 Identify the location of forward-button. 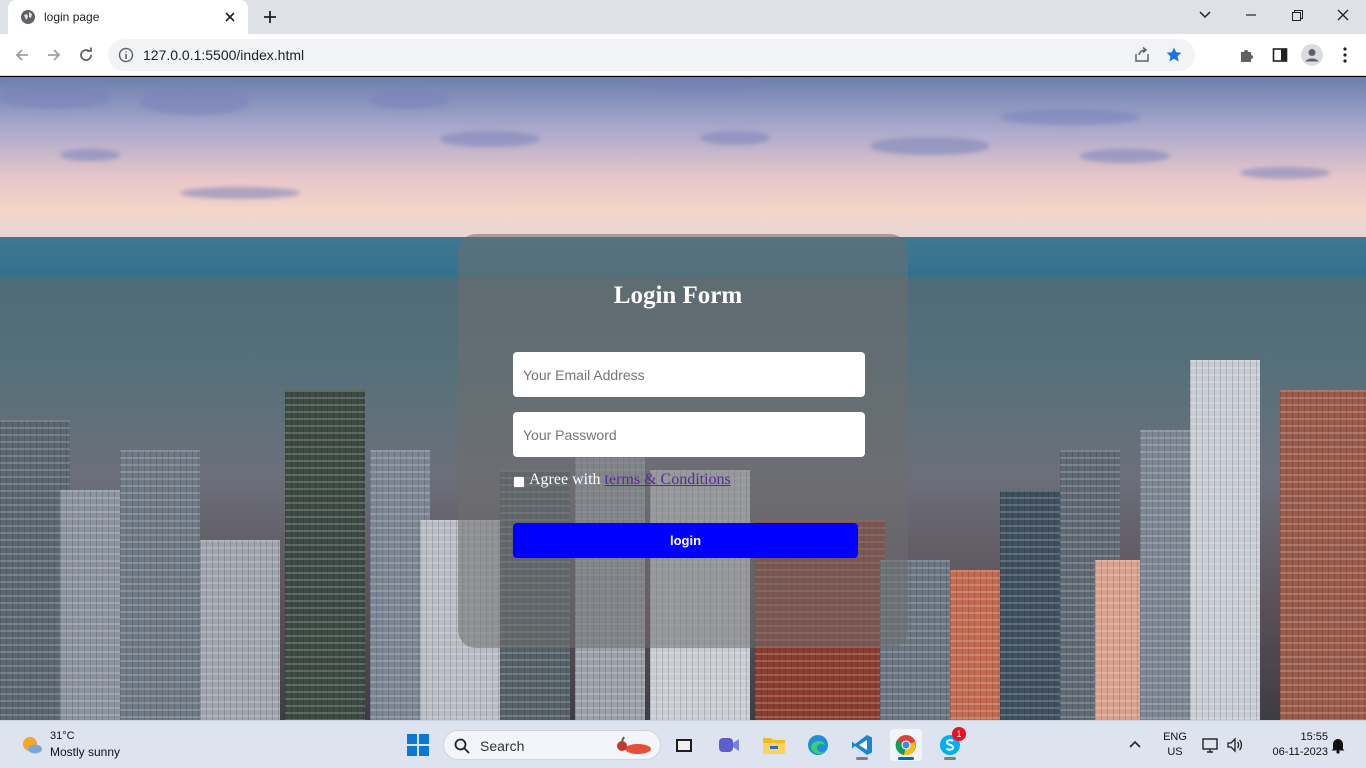
(54, 55).